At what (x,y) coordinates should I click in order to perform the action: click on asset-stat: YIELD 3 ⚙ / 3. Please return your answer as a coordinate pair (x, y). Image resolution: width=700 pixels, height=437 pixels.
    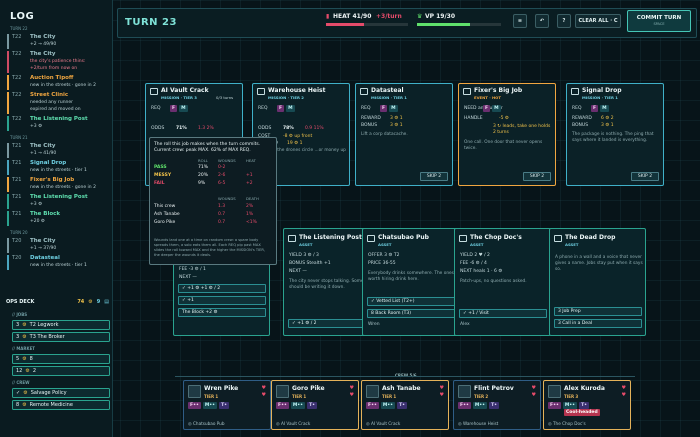
    Looking at the image, I should click on (304, 255).